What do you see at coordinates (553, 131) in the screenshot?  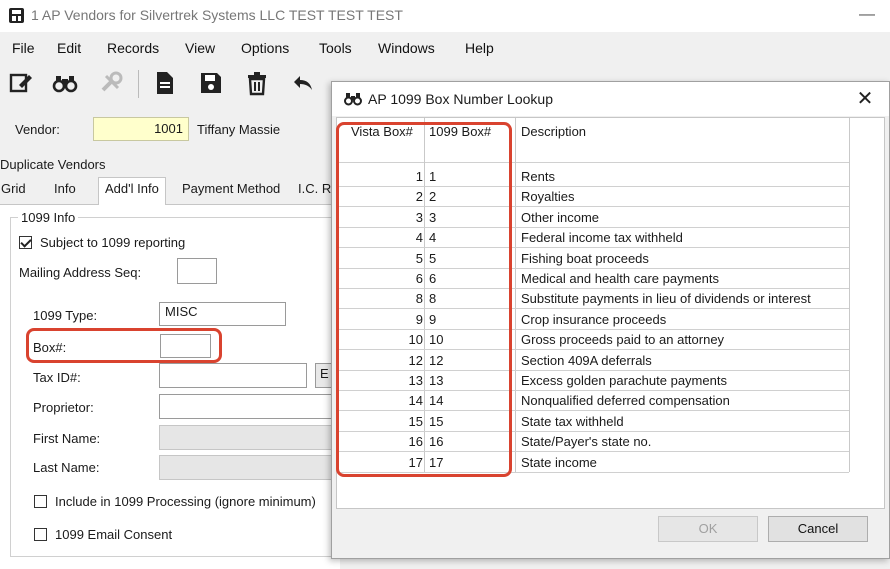 I see `column-header-description: Description` at bounding box center [553, 131].